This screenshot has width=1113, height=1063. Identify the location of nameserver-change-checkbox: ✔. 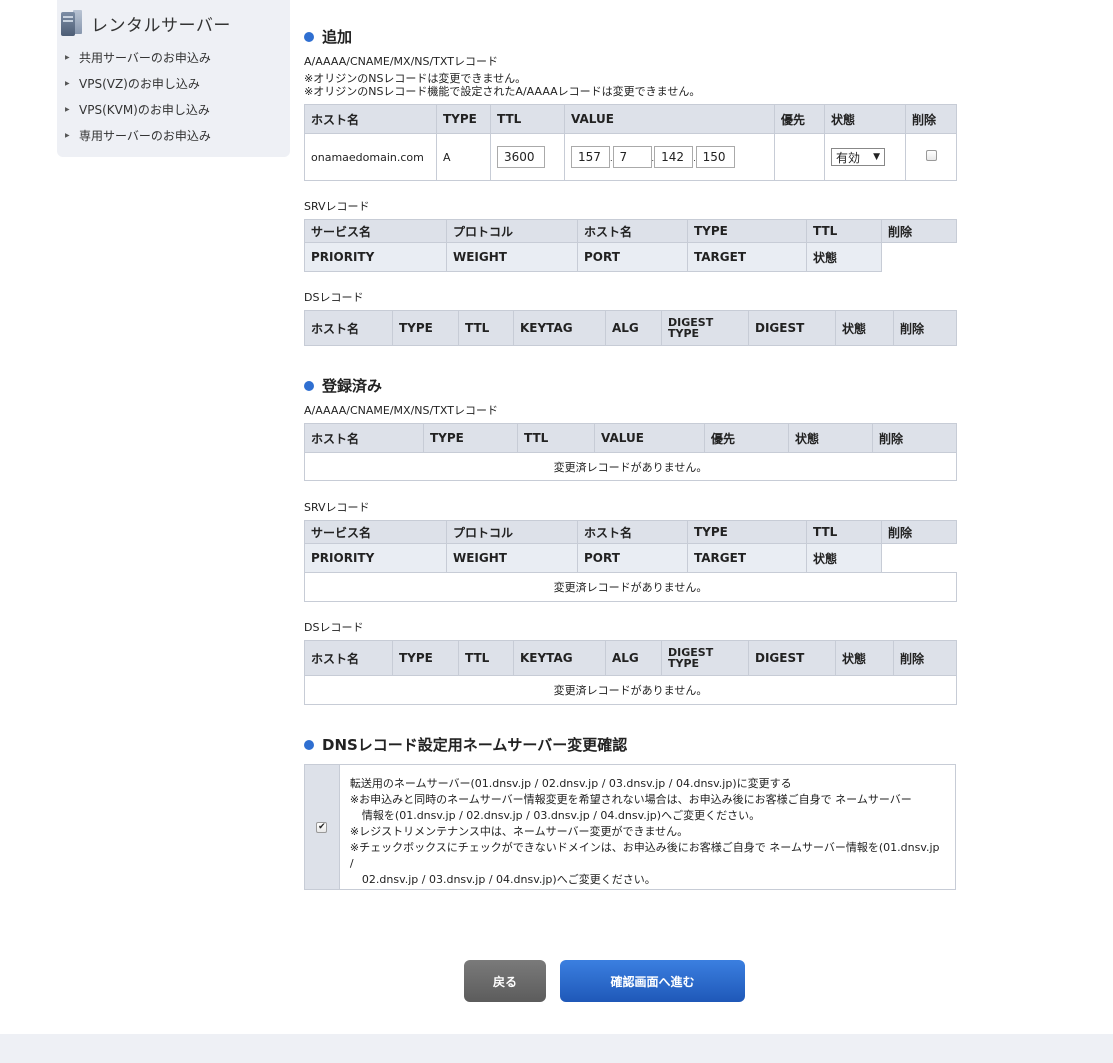
(322, 827).